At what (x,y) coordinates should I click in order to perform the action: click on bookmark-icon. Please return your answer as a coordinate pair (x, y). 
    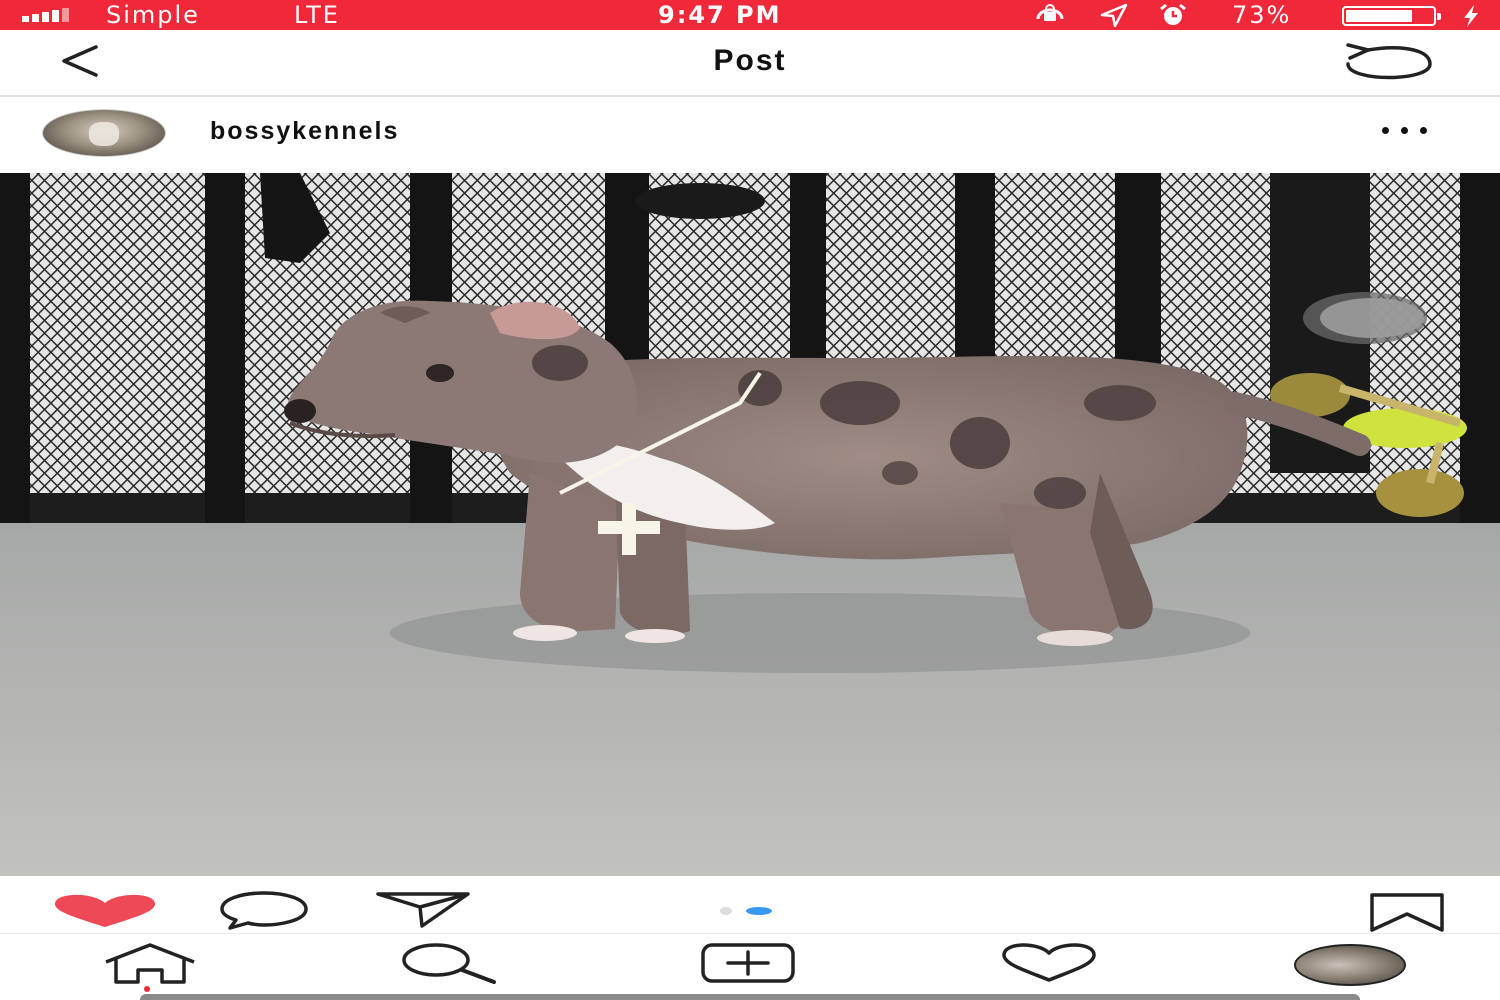
    Looking at the image, I should click on (1408, 912).